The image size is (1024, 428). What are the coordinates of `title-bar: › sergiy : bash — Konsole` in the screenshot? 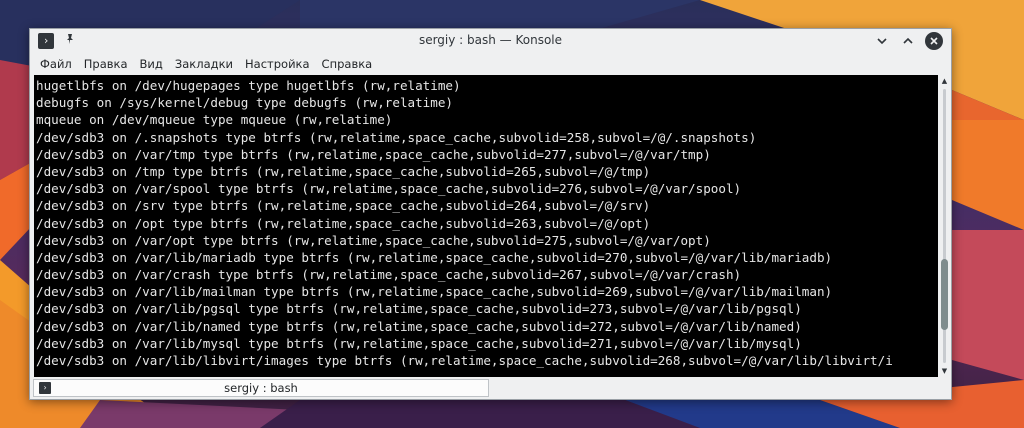 It's located at (490, 41).